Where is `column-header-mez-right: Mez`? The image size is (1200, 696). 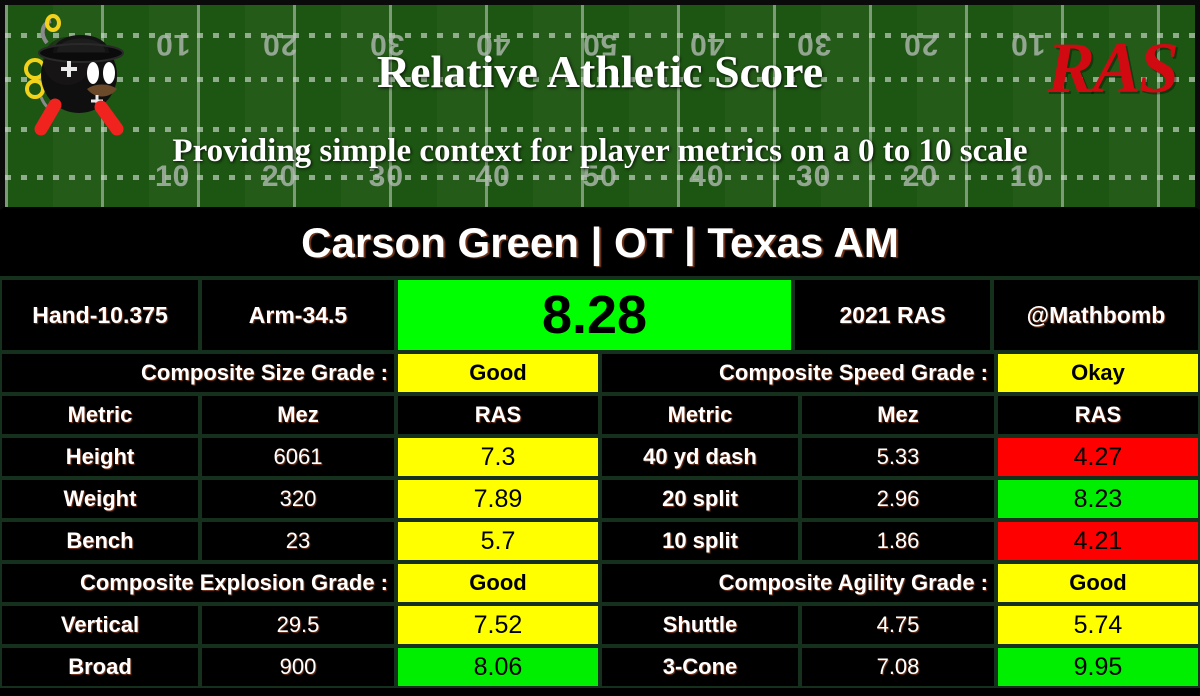
column-header-mez-right: Mez is located at coordinates (898, 415).